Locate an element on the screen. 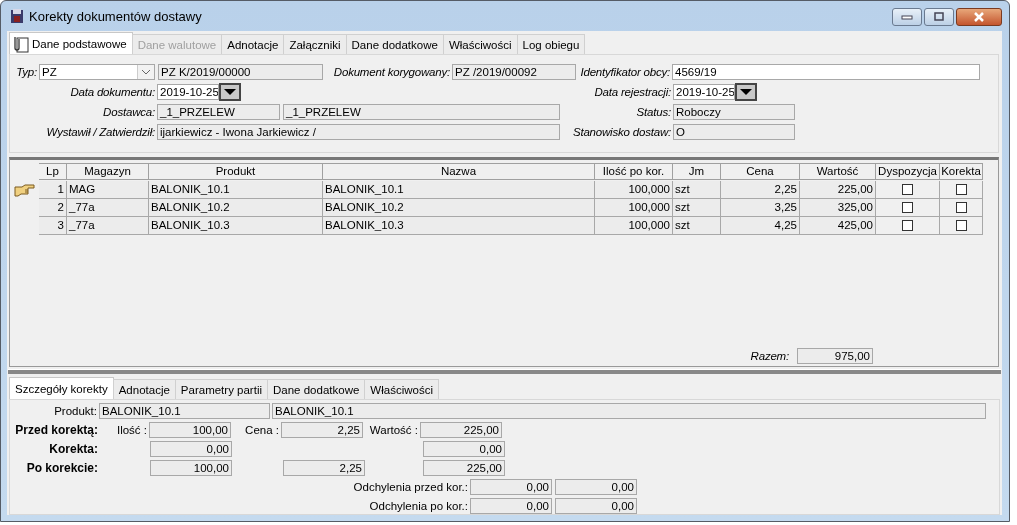  column-header: Dyspozycja is located at coordinates (908, 171).